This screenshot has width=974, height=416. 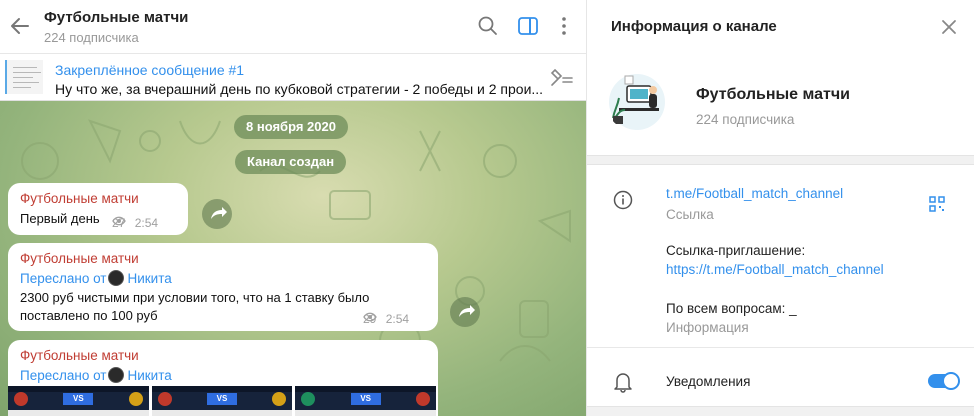 I want to click on channel-subscribers: 224 подписчика, so click(x=745, y=119).